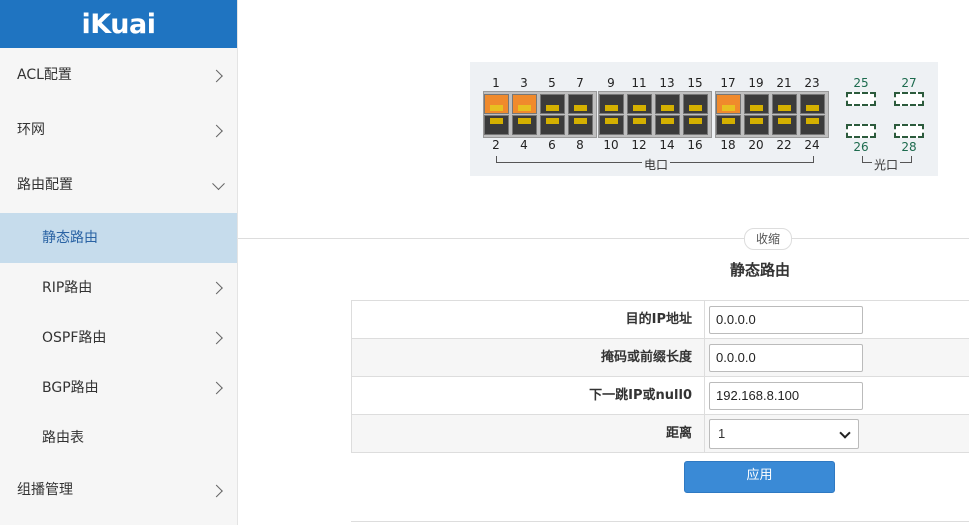 Image resolution: width=969 pixels, height=525 pixels. I want to click on collapse-button: 收缩, so click(768, 239).